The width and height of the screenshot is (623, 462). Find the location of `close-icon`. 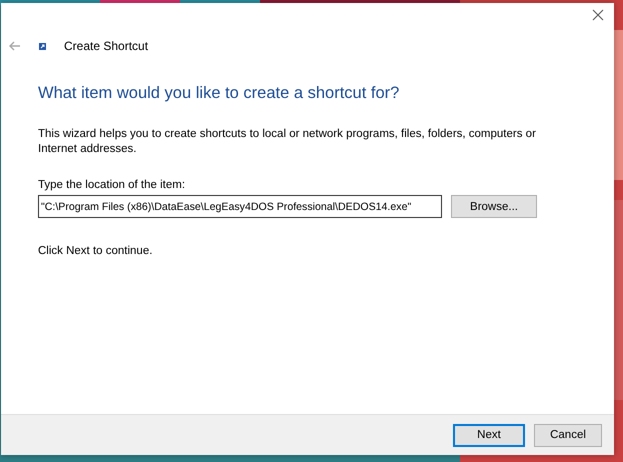

close-icon is located at coordinates (598, 15).